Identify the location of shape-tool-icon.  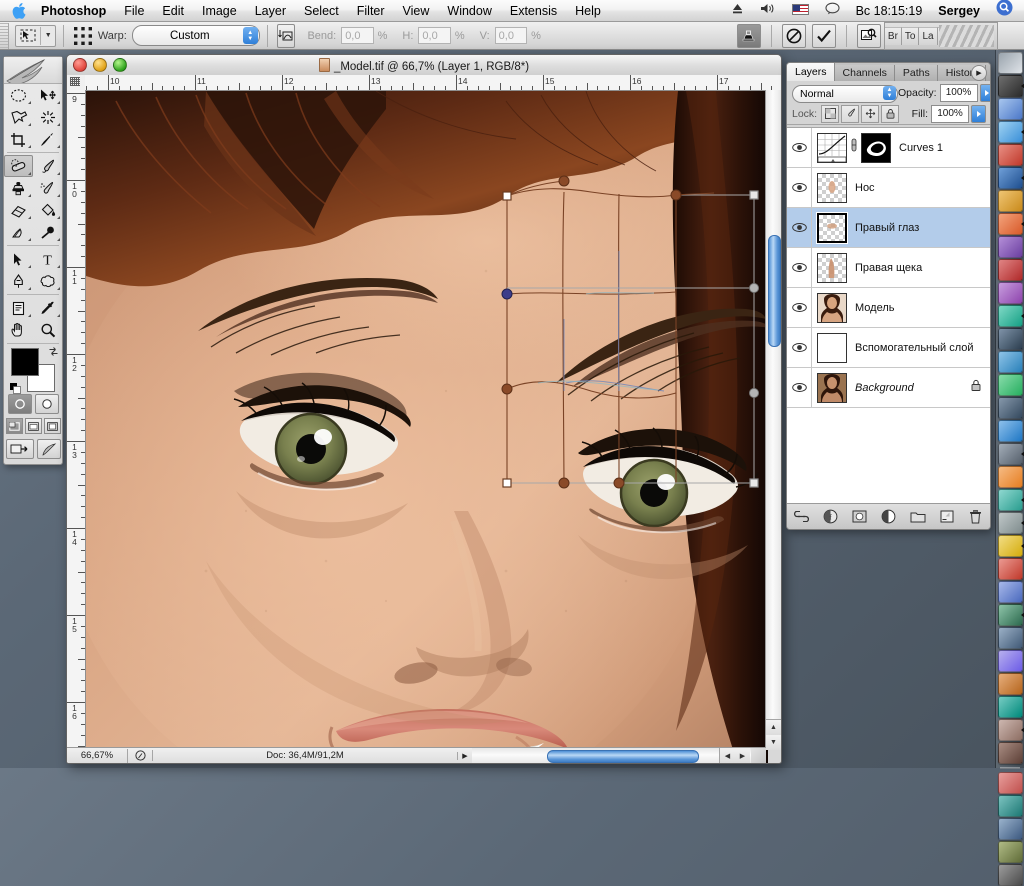
(47, 281).